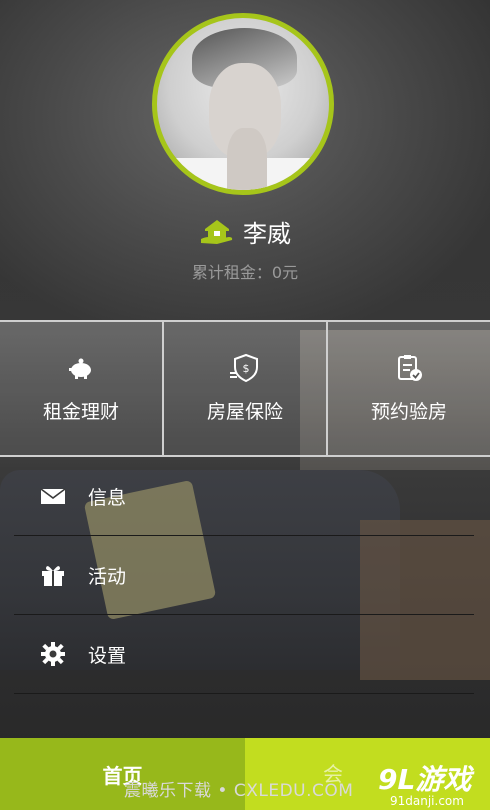 The image size is (490, 810). I want to click on mail-icon, so click(53, 496).